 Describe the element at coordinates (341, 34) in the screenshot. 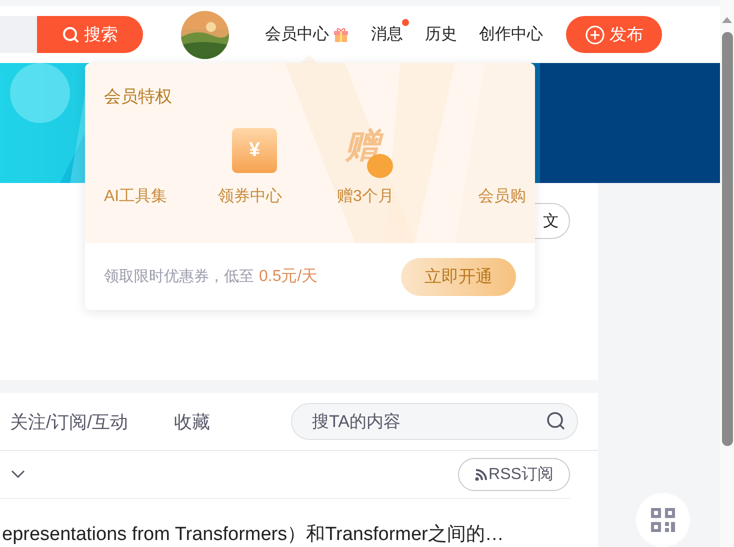

I see `gift-icon` at that location.